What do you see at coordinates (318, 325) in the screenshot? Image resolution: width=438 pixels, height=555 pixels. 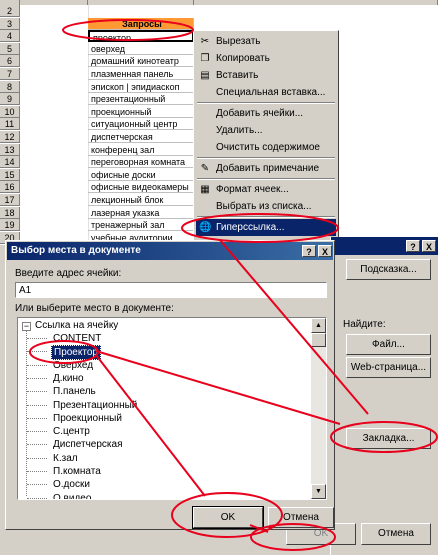 I see `scroll-up-icon: ▲` at bounding box center [318, 325].